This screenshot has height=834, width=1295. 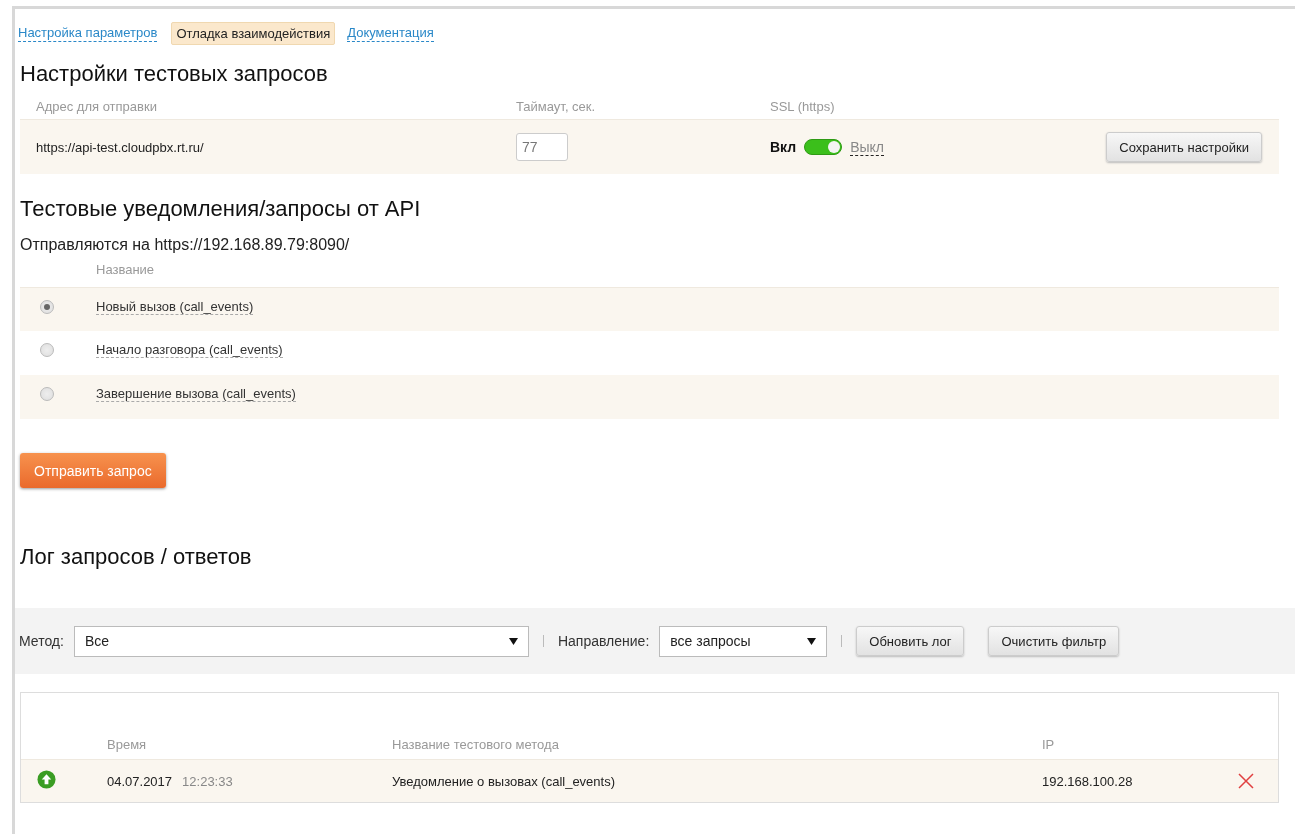 I want to click on section-title: Настройки тестовых запросов, so click(x=174, y=74).